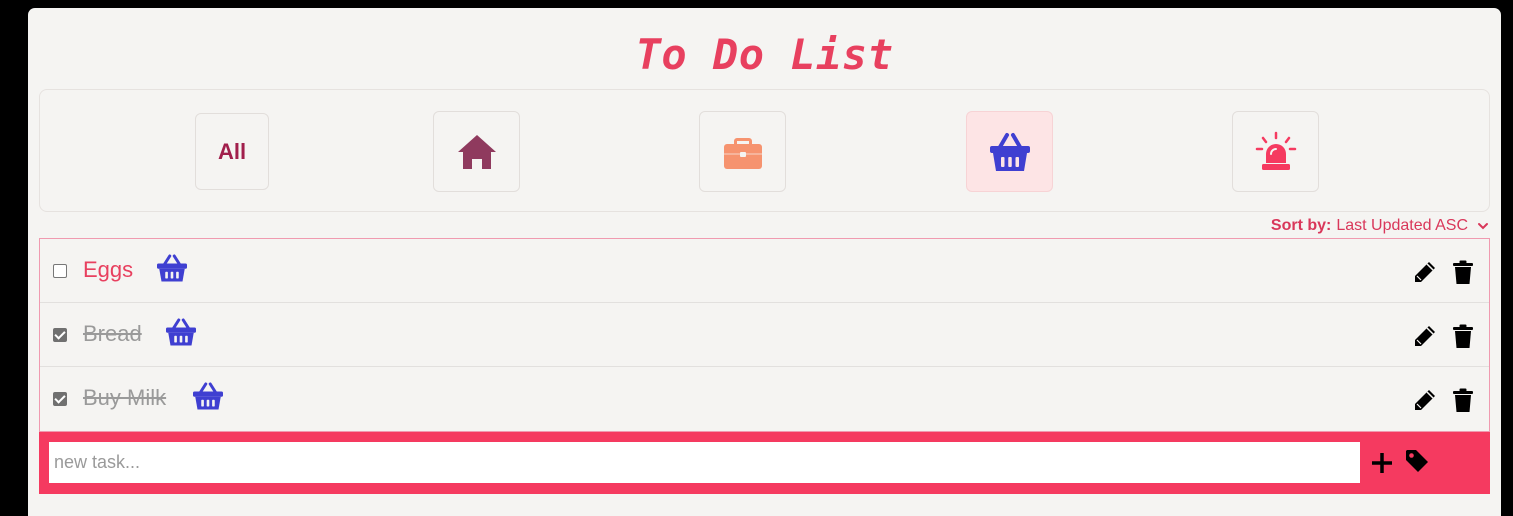 This screenshot has width=1513, height=516. I want to click on task-row: Eggs, so click(764, 271).